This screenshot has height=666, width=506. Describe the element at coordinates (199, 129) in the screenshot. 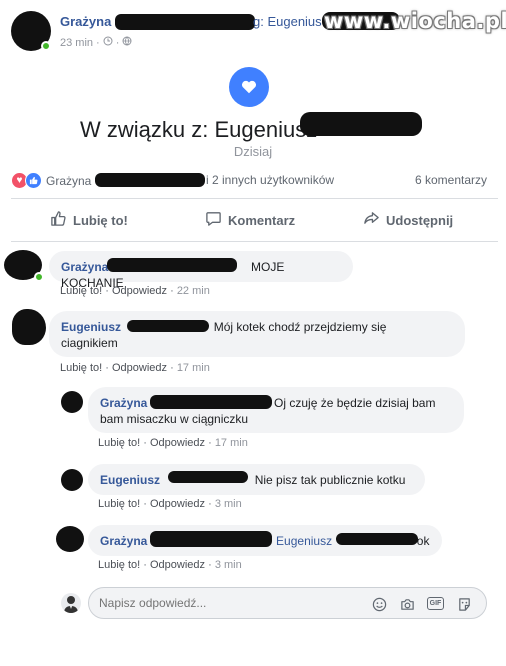

I see `life-event-title: W związku z: Eugeniusz` at that location.